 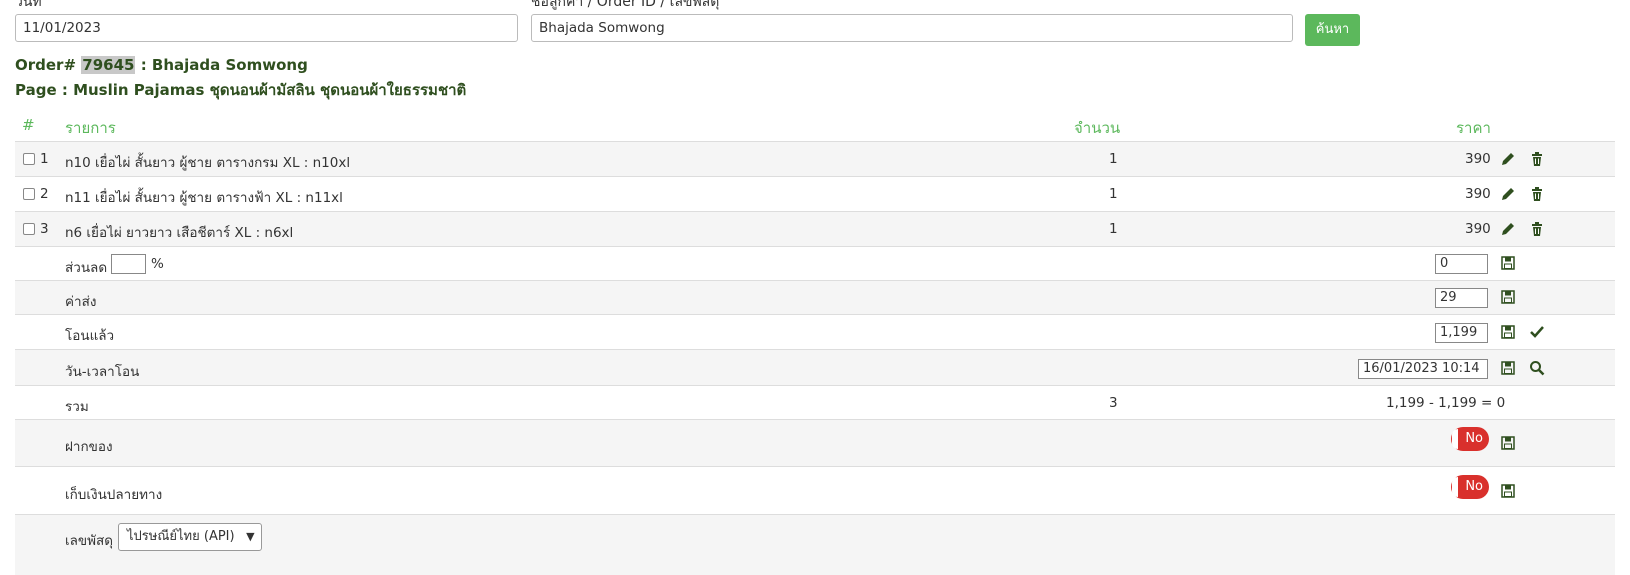 I want to click on transfer-time-row: วัน-เวลาโอน 16/01/2023 10:14, so click(x=815, y=367).